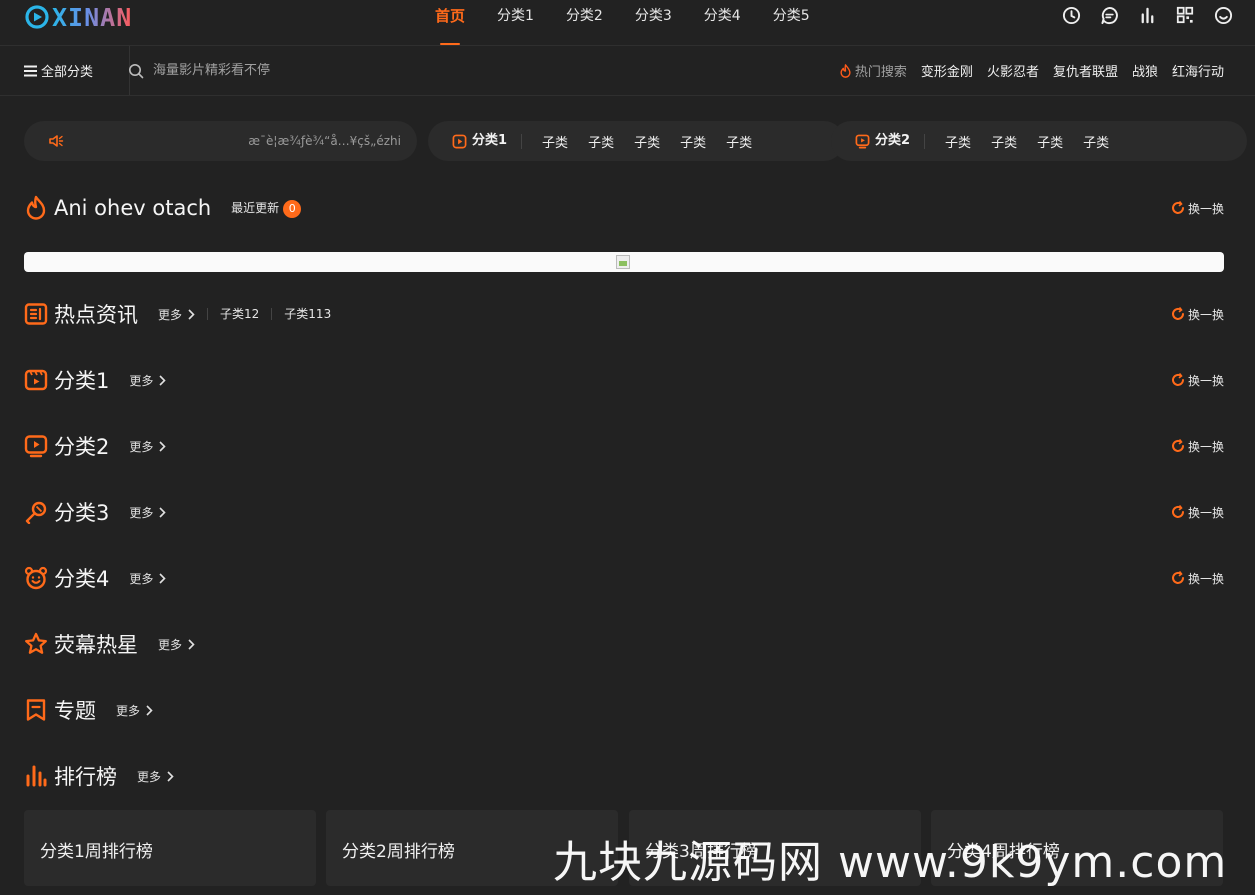 The image size is (1255, 895). Describe the element at coordinates (627, 71) in the screenshot. I see `sub-header: 全部分类 热门搜索 变形金刚 火影忍者 复仇者联盟 战狼 红海行动` at that location.